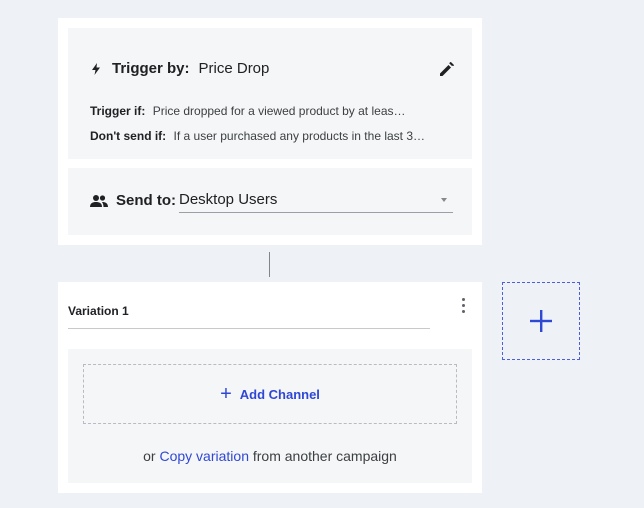 Image resolution: width=644 pixels, height=508 pixels. I want to click on add-variation-button, so click(541, 321).